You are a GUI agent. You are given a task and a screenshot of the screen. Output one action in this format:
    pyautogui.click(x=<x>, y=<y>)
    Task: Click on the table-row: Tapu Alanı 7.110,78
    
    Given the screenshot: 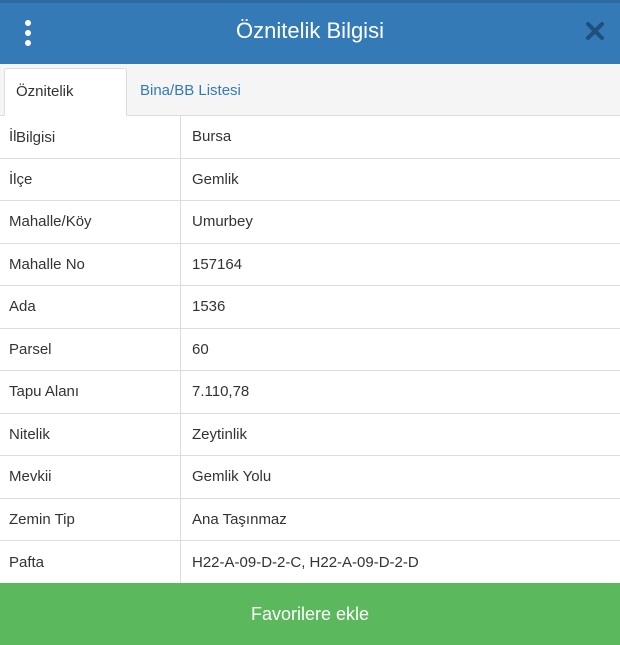 What is the action you would take?
    pyautogui.click(x=310, y=392)
    